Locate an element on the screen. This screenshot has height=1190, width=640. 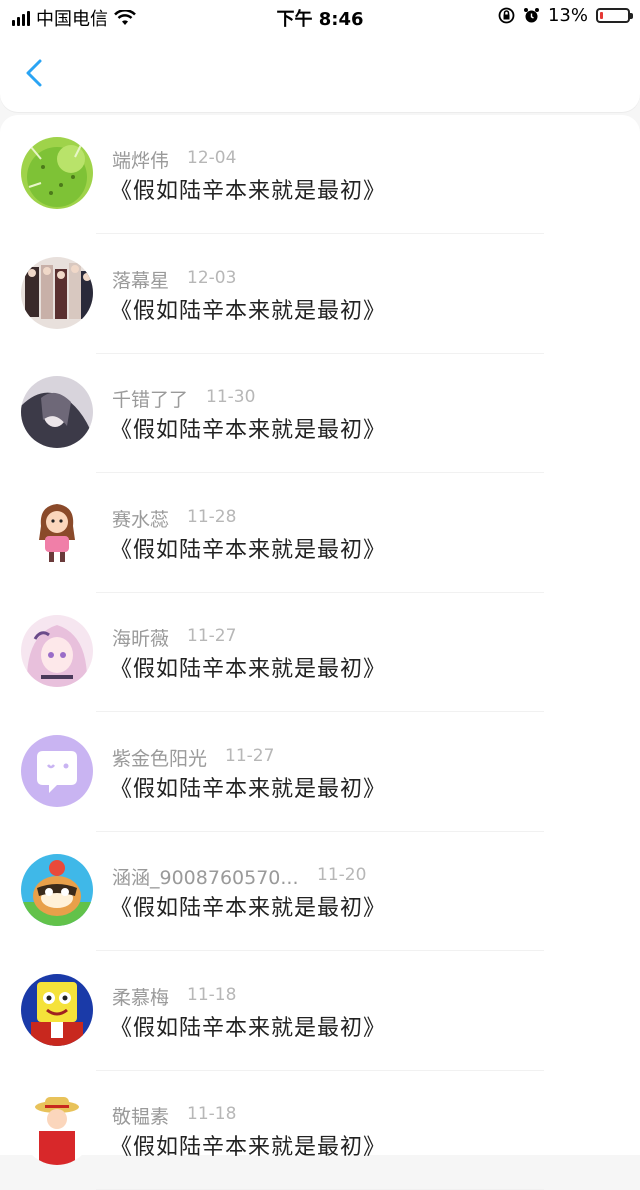
message-date: 12-04 is located at coordinates (212, 158).